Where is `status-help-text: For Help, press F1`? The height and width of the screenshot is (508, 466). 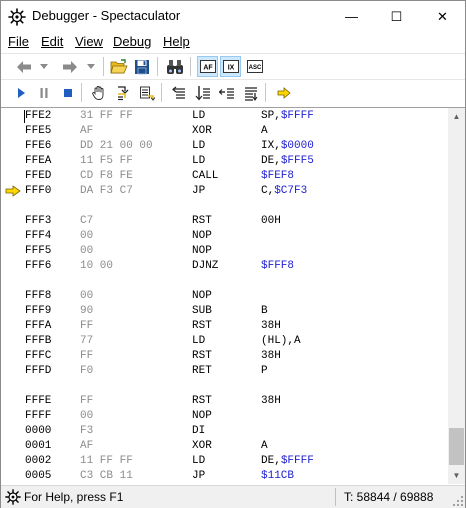 status-help-text: For Help, press F1 is located at coordinates (74, 497).